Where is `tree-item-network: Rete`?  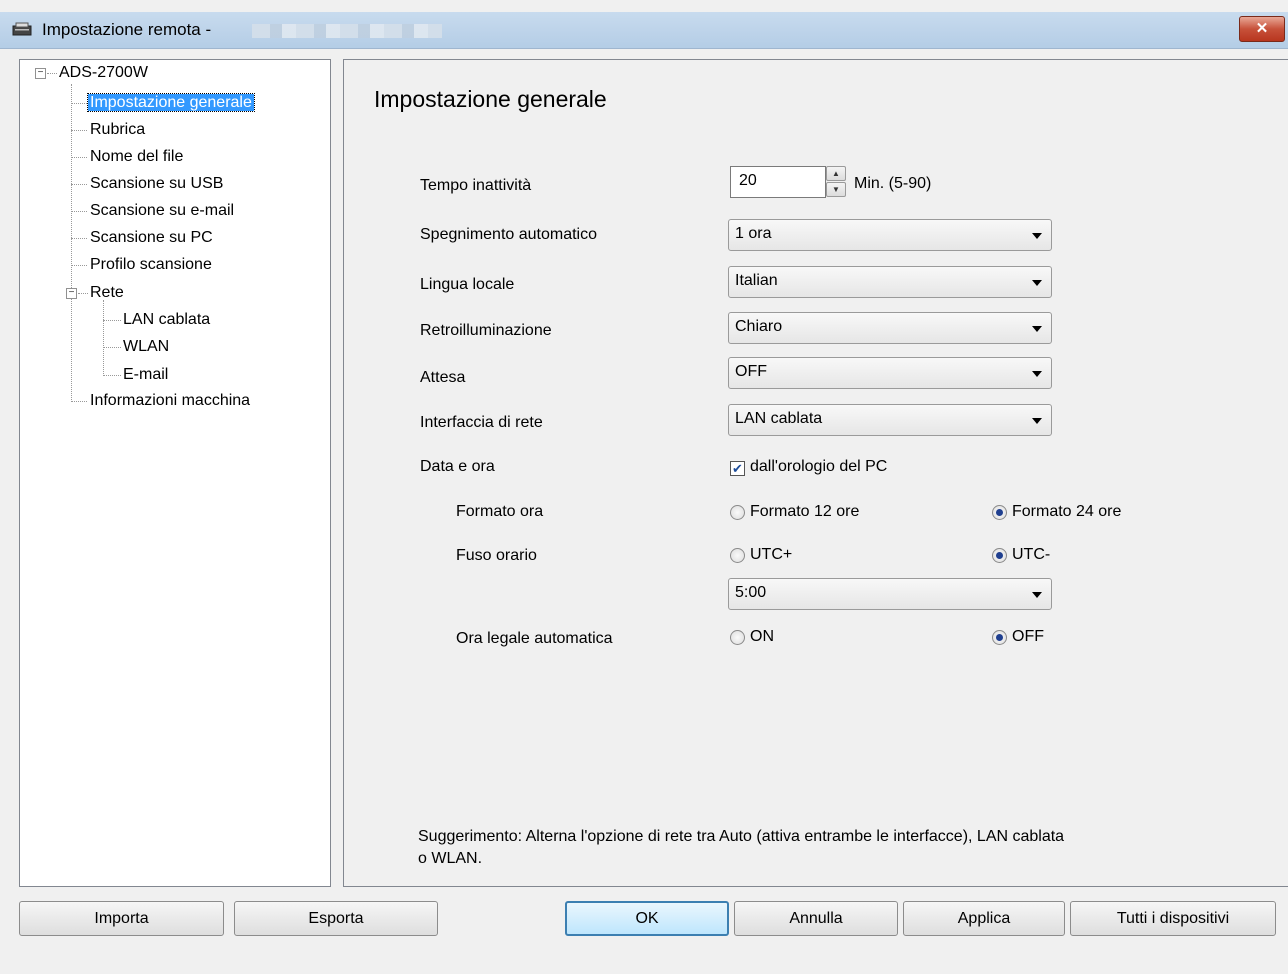
tree-item-network: Rete is located at coordinates (107, 293).